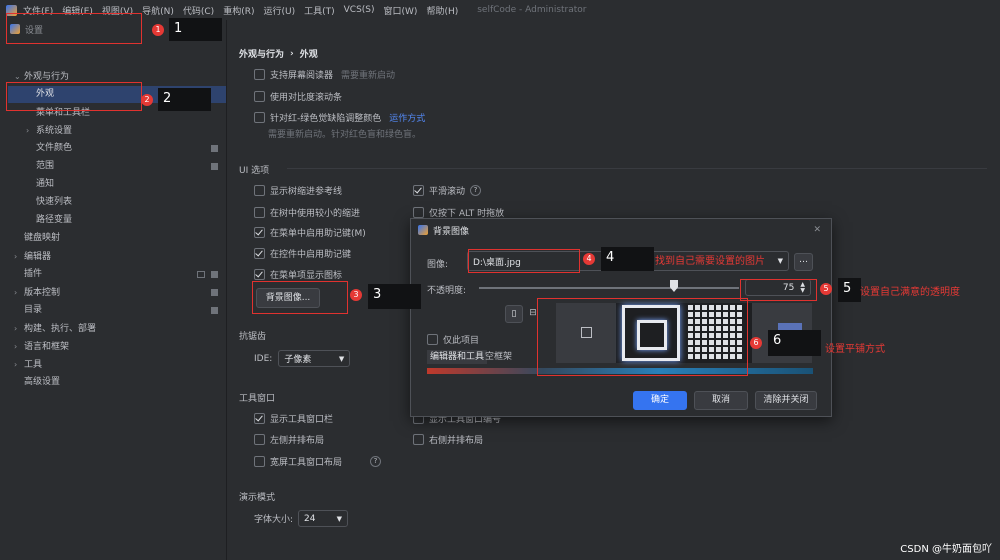 This screenshot has height=560, width=1000. I want to click on presentation-title: 演示模式, so click(257, 498).